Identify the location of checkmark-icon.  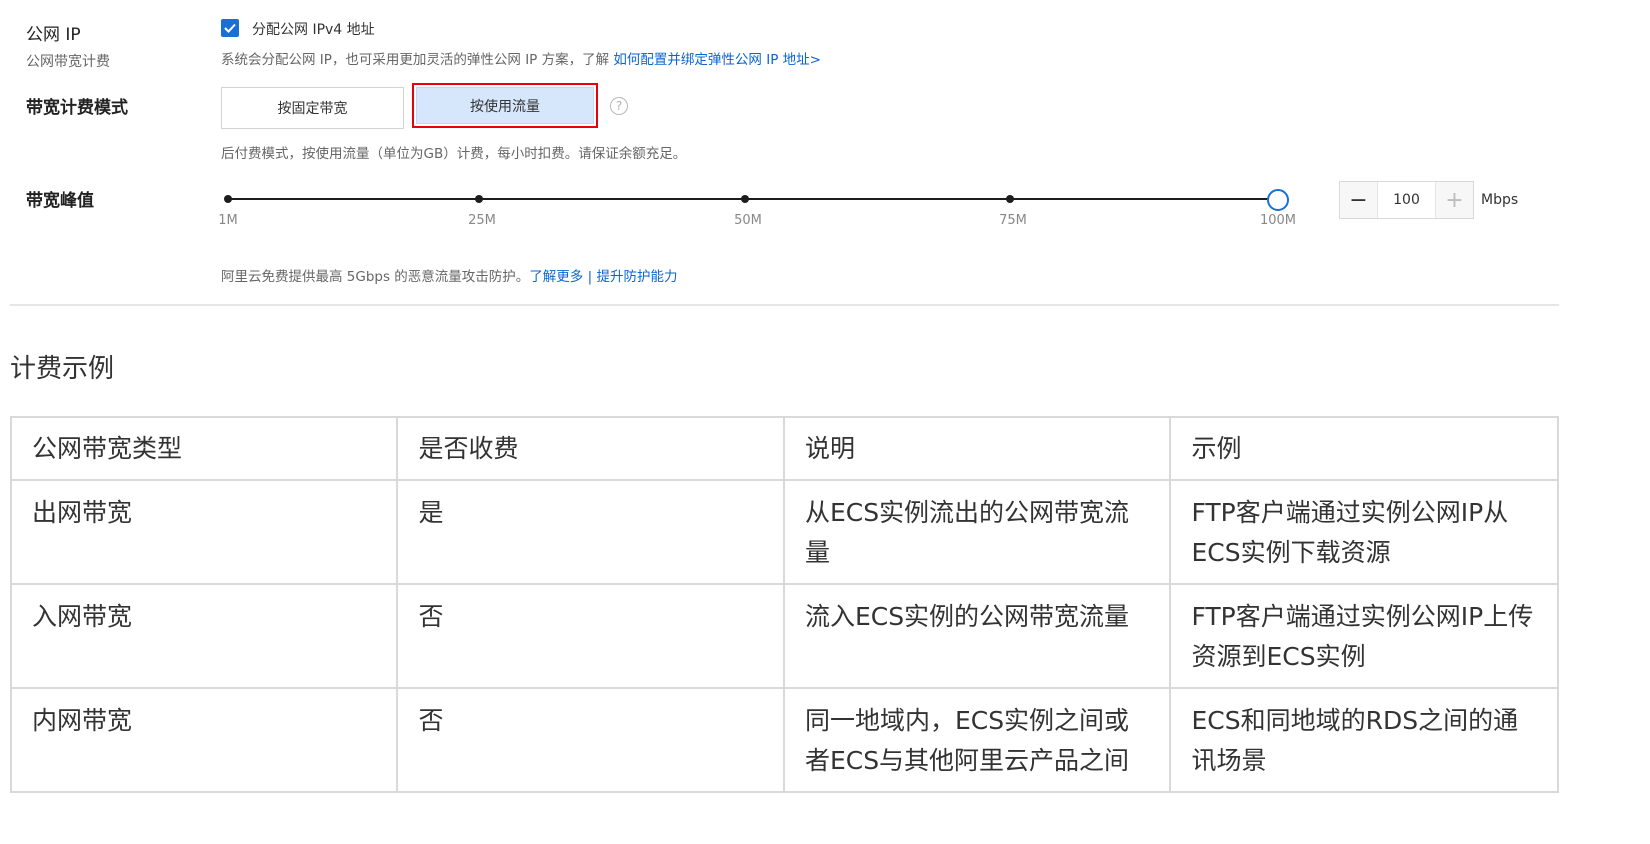
(230, 28).